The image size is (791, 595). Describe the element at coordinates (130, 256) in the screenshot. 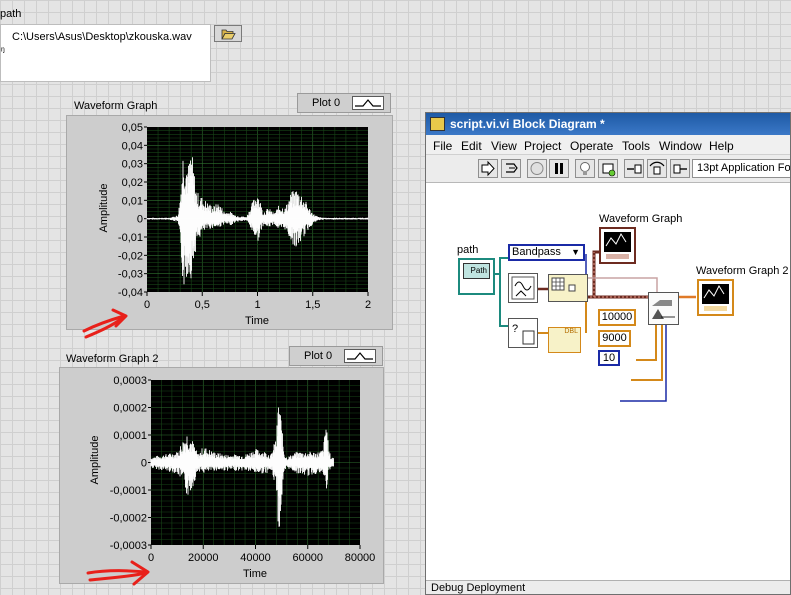

I see `graph1-y-tick-label: -0,02` at that location.